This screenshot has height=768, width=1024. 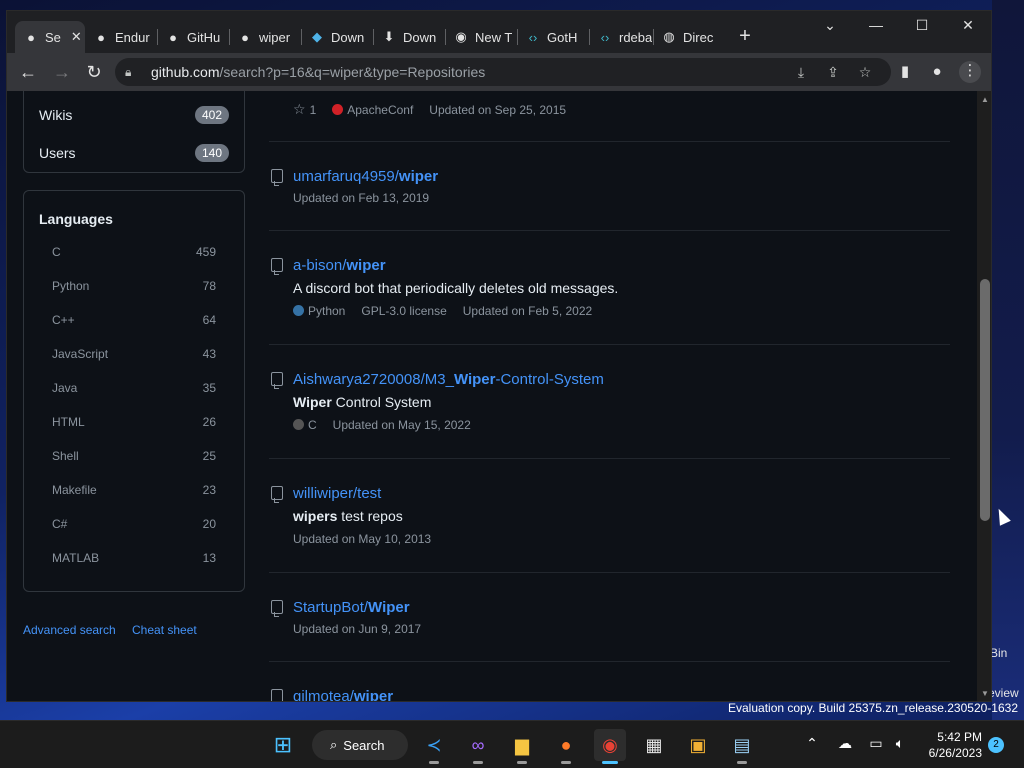 I want to click on onedrive-icon: ☁, so click(x=845, y=743).